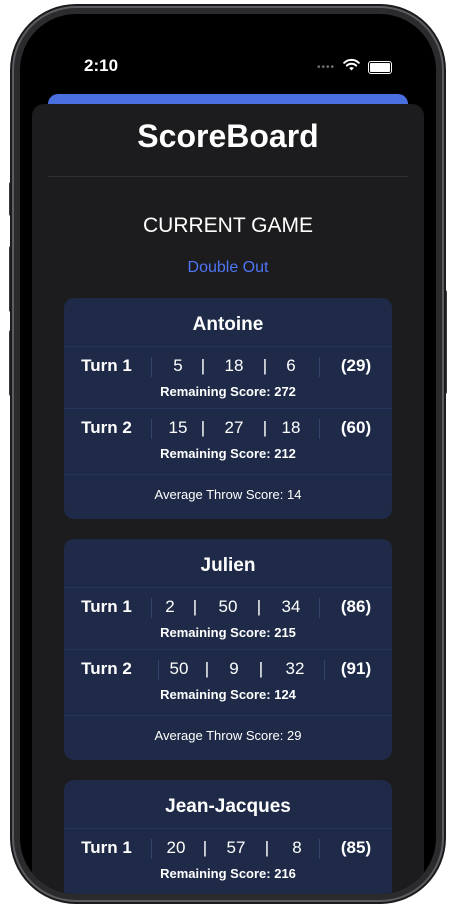 The height and width of the screenshot is (910, 455). Describe the element at coordinates (228, 324) in the screenshot. I see `player-name: Antoine` at that location.